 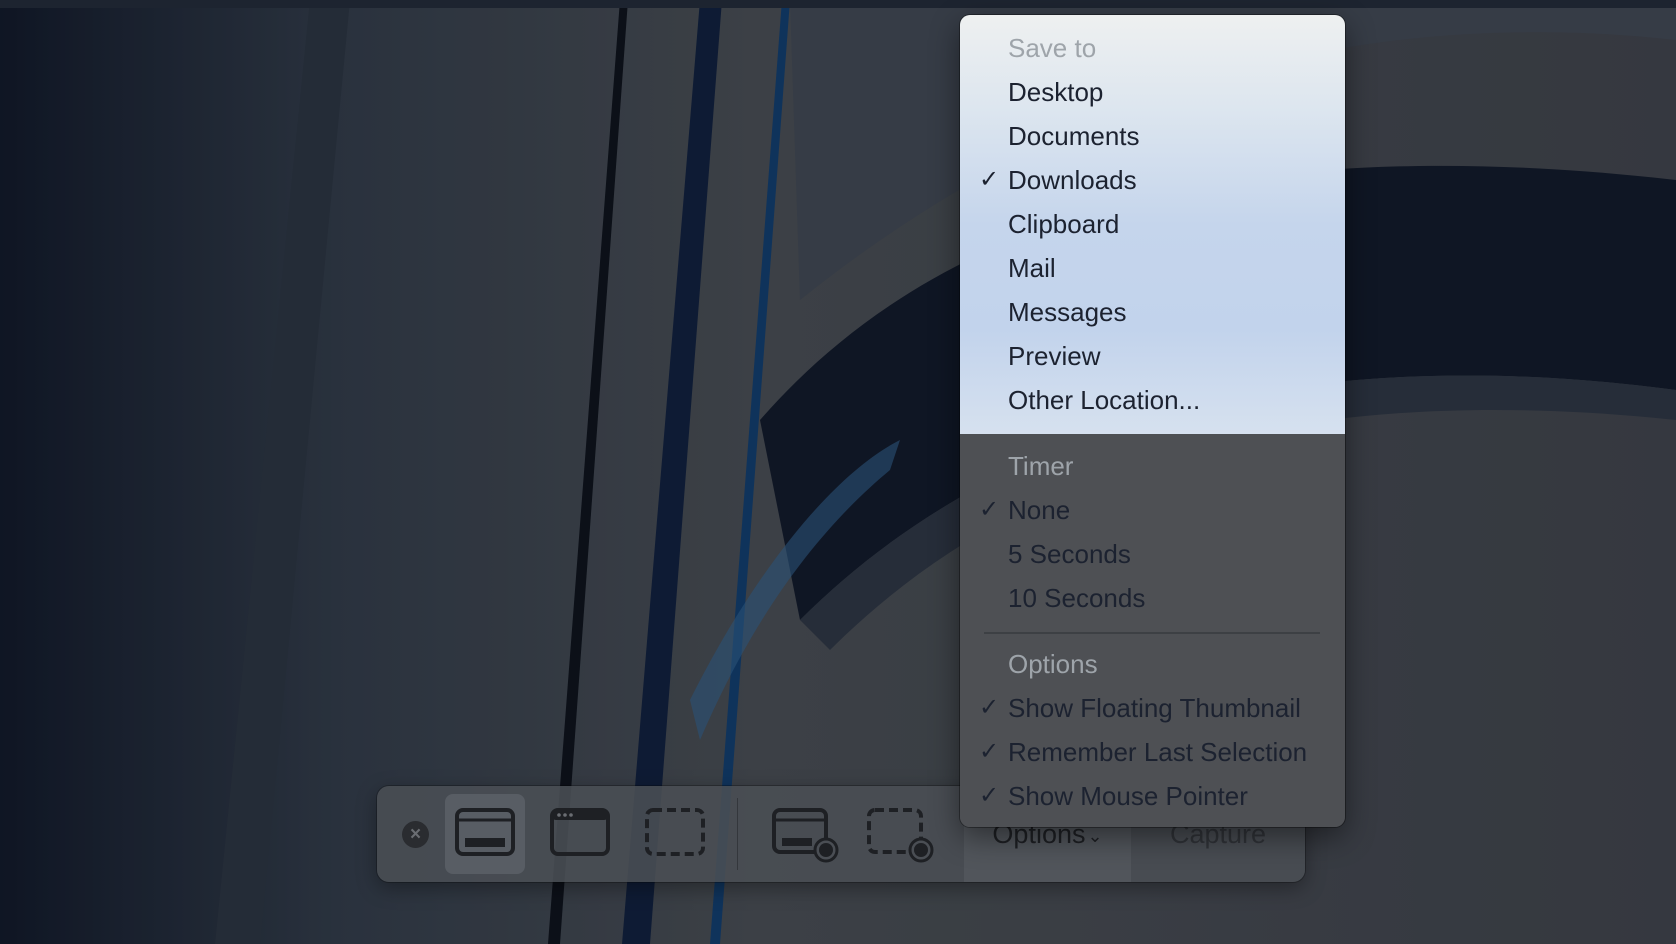 I want to click on menu-item-label: Desktop, so click(x=1056, y=92).